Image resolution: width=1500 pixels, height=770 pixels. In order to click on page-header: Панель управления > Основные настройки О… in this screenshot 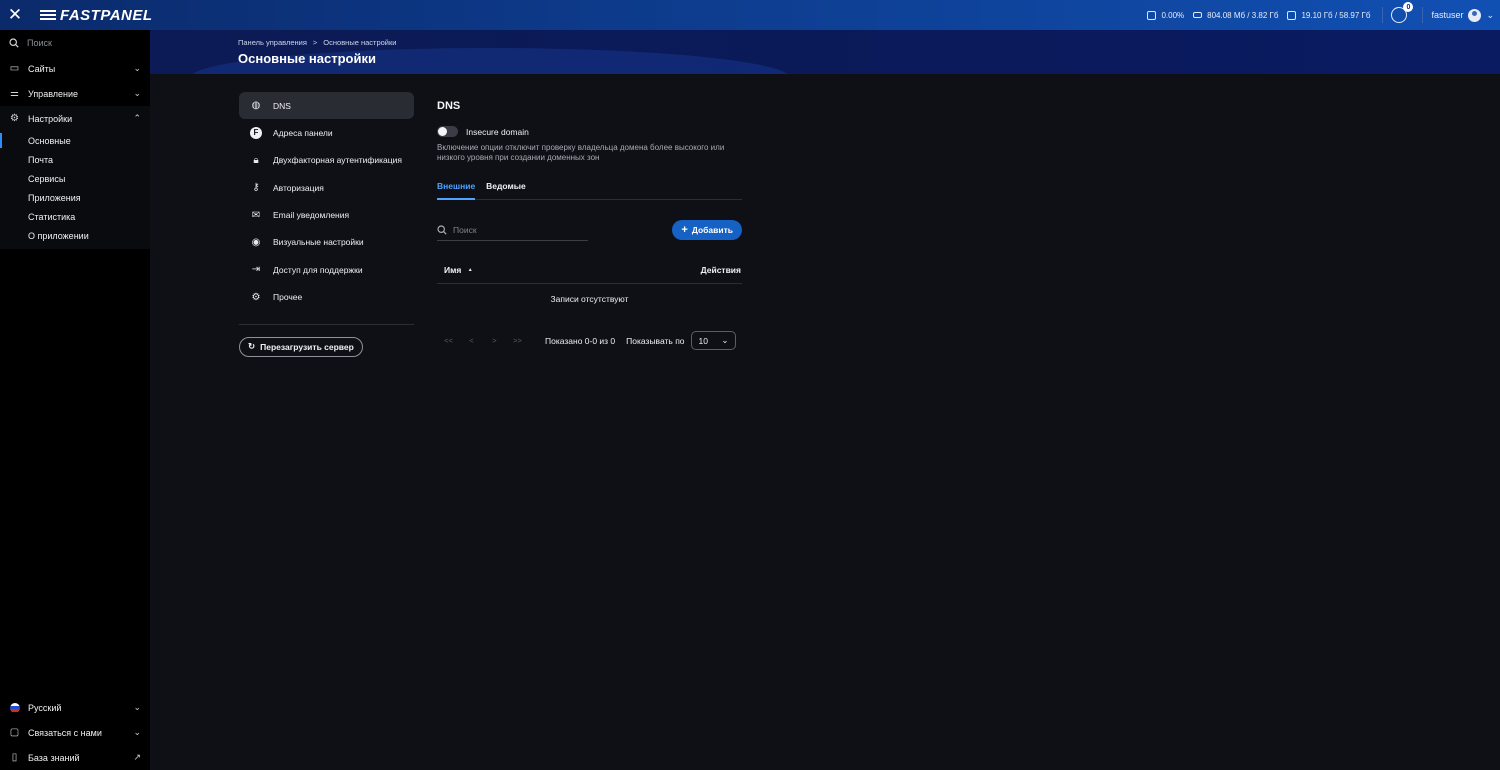, I will do `click(825, 52)`.